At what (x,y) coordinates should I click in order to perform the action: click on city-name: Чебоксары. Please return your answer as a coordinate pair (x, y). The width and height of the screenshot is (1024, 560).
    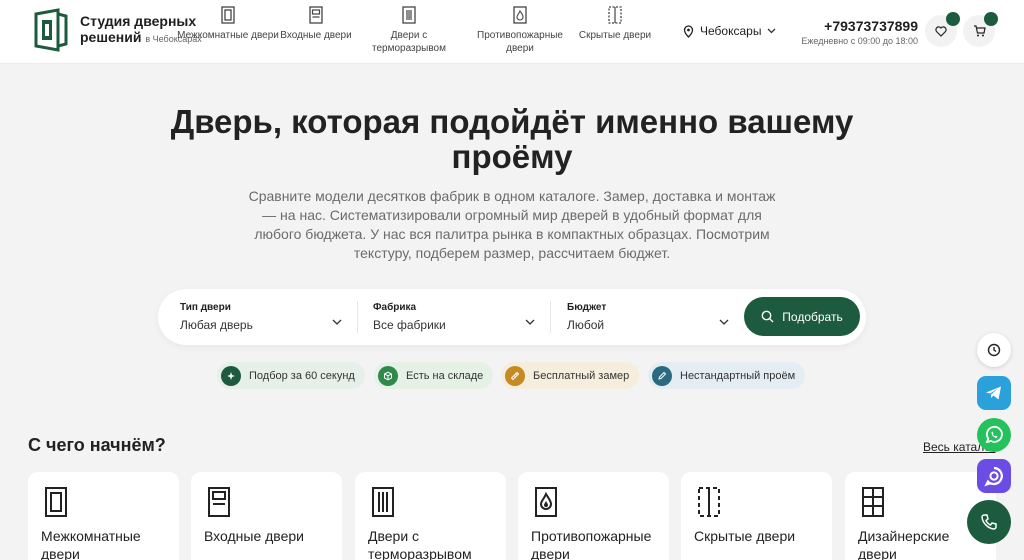
    Looking at the image, I should click on (731, 31).